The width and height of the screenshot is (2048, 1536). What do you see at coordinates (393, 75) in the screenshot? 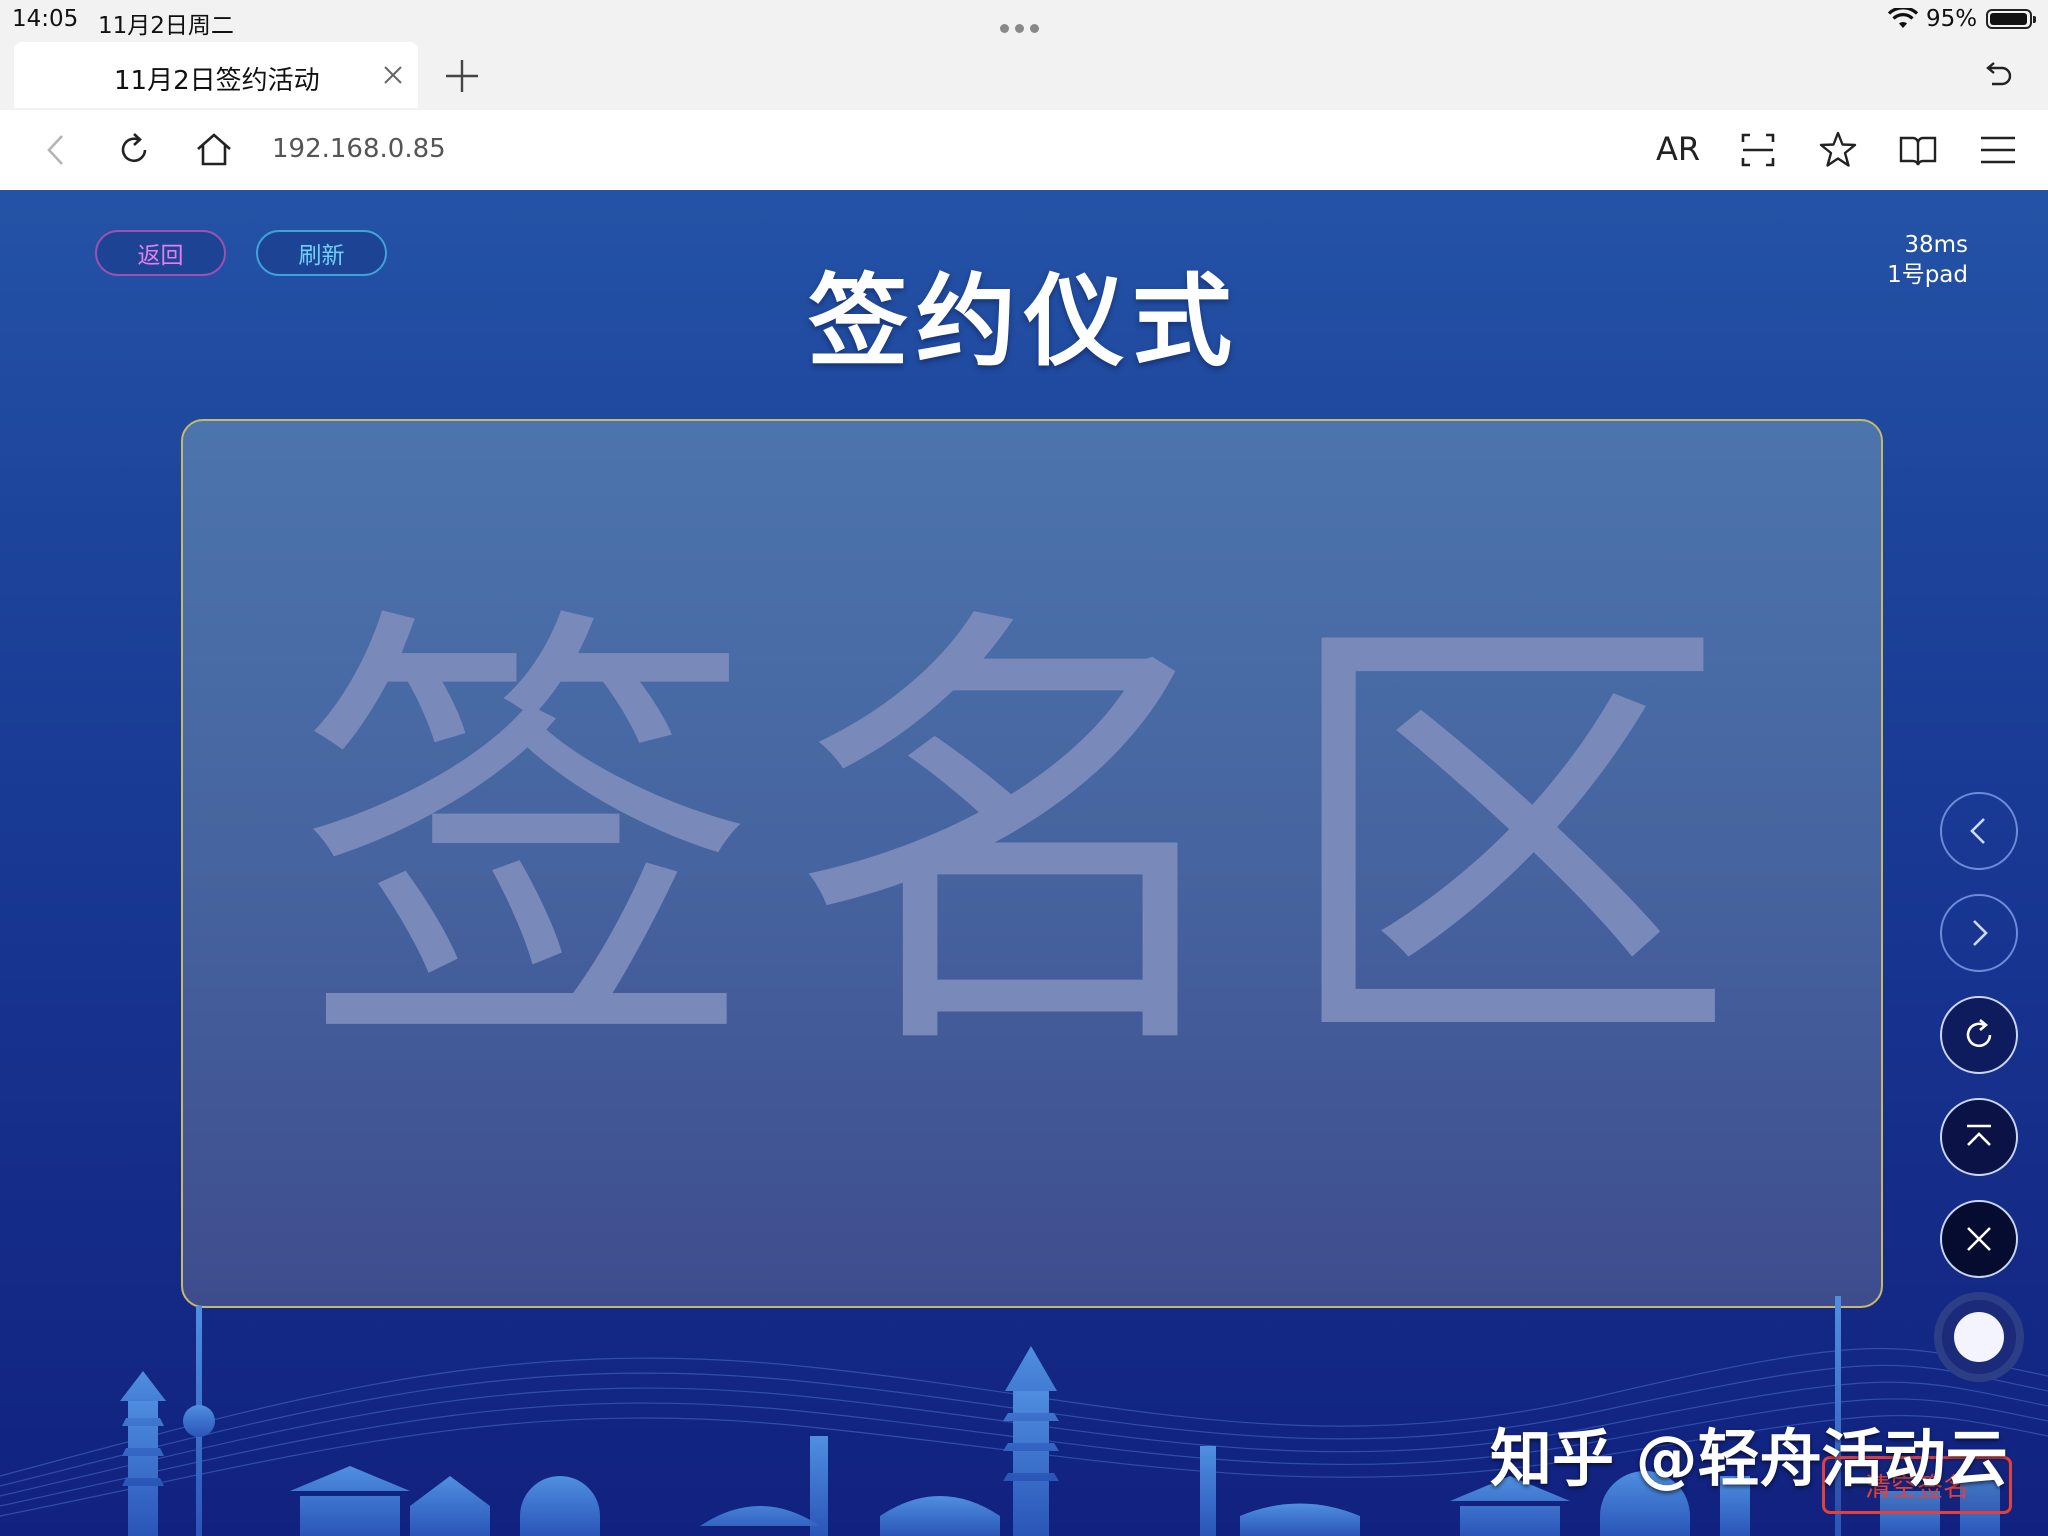
I see `close-tab-icon` at bounding box center [393, 75].